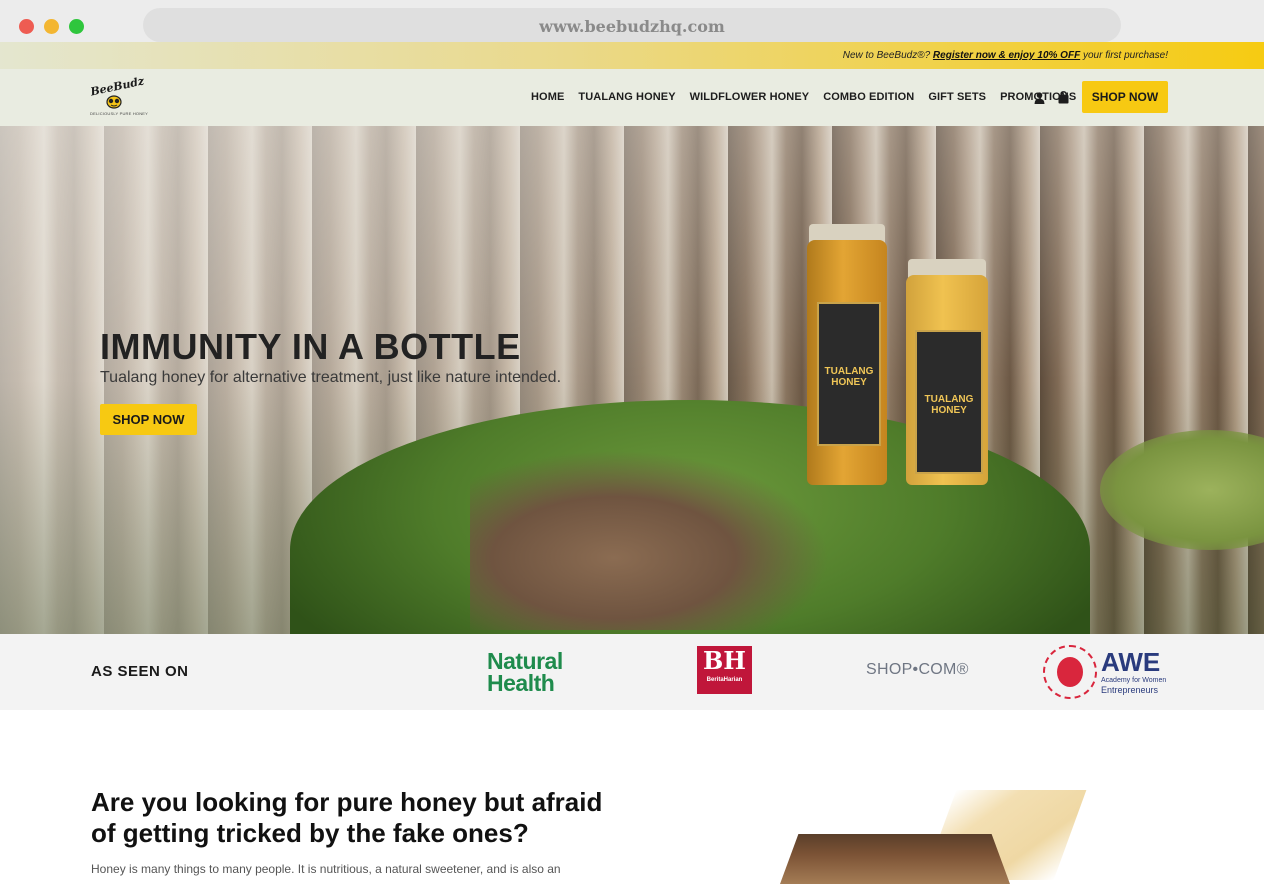  I want to click on header-shop-now-button: SHOP NOW, so click(1125, 97).